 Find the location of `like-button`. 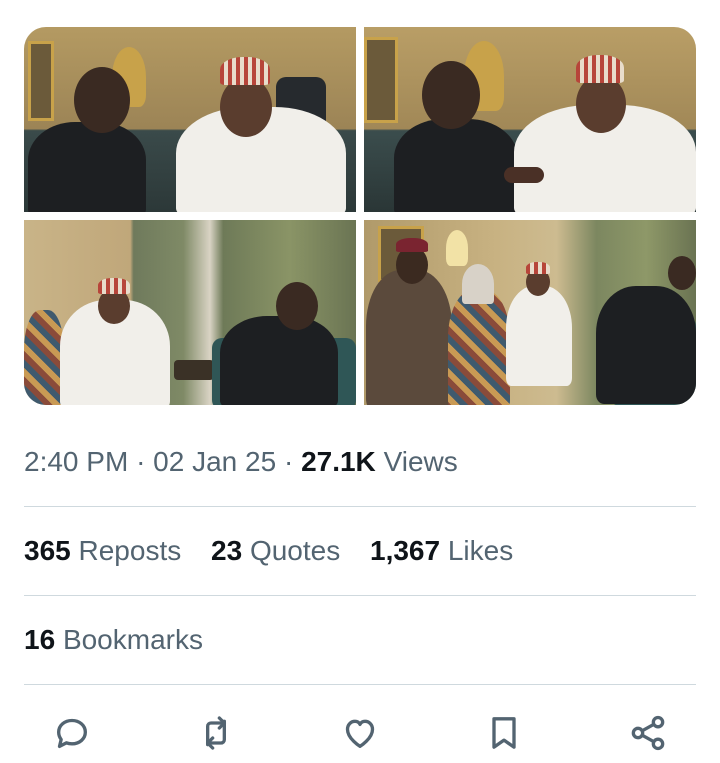

like-button is located at coordinates (360, 733).